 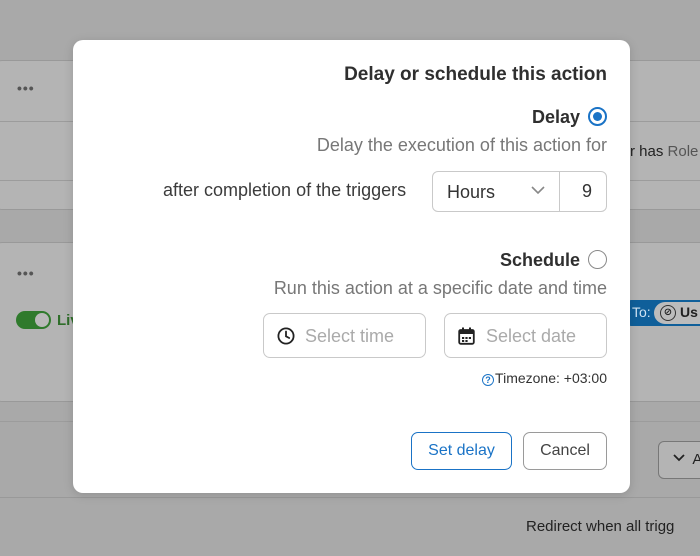 I want to click on timezone-info: ? Timezone: +03:00, so click(x=544, y=378).